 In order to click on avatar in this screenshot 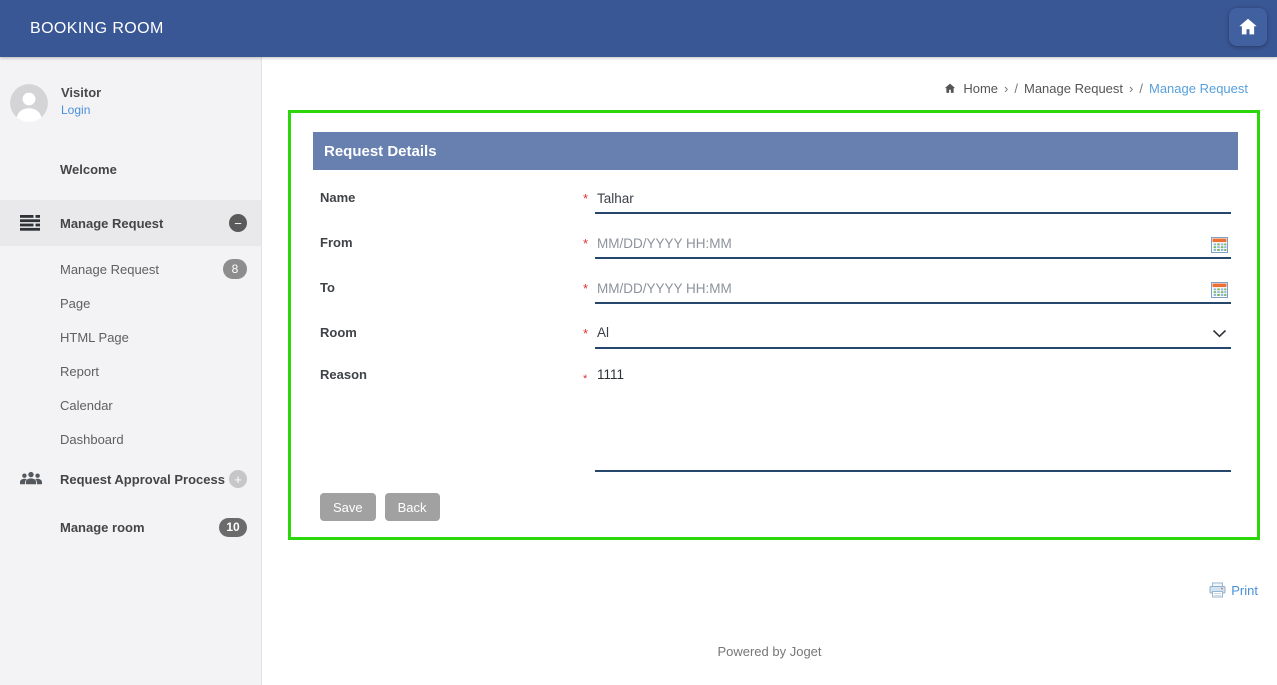, I will do `click(29, 103)`.